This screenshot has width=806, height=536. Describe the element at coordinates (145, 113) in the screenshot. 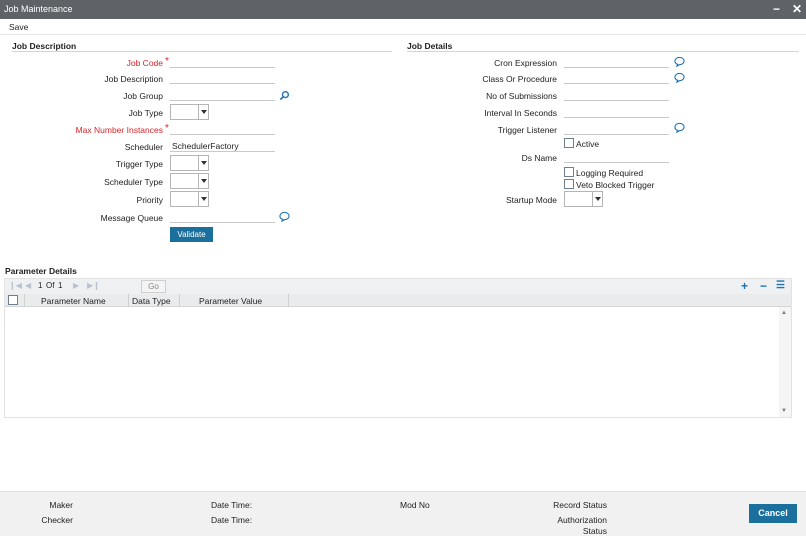

I see `job-type-label: Job Type` at that location.